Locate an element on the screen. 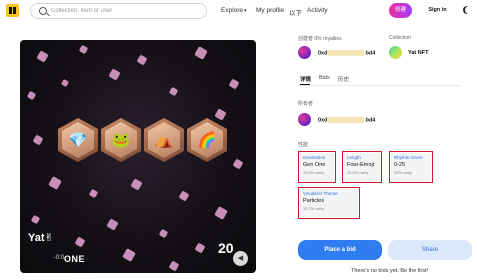 The image size is (477, 280). tent-icon: ⛺ is located at coordinates (164, 140).